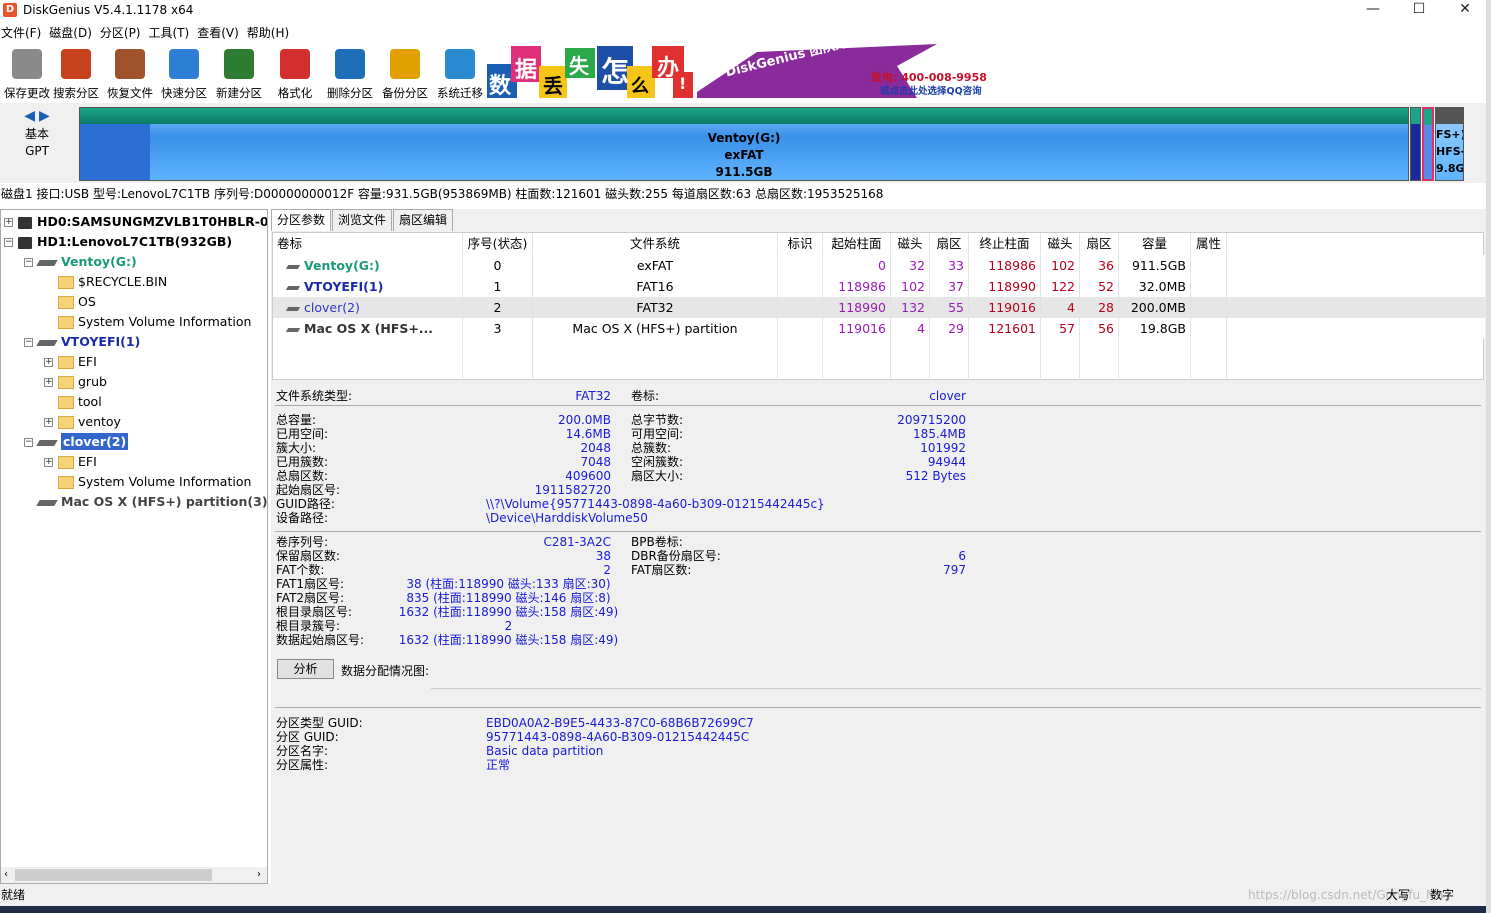 The height and width of the screenshot is (913, 1491). What do you see at coordinates (1465, 10) in the screenshot?
I see `close-button: ✕` at bounding box center [1465, 10].